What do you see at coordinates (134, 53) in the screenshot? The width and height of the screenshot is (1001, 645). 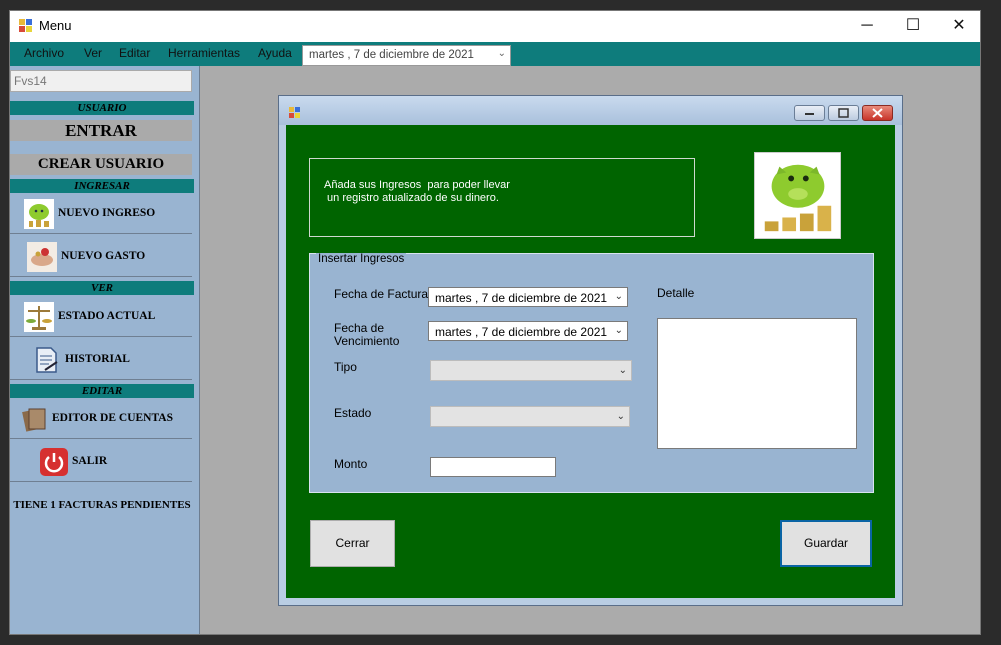 I see `menu-editar: Editar` at bounding box center [134, 53].